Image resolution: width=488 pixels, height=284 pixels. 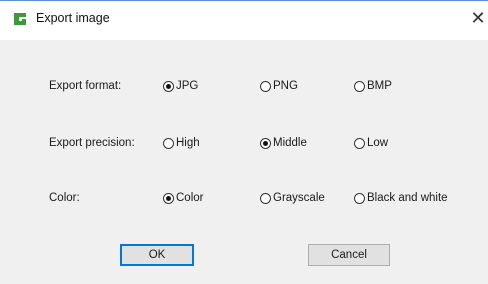 I want to click on radio-black-and-white: Black and white, so click(x=401, y=198).